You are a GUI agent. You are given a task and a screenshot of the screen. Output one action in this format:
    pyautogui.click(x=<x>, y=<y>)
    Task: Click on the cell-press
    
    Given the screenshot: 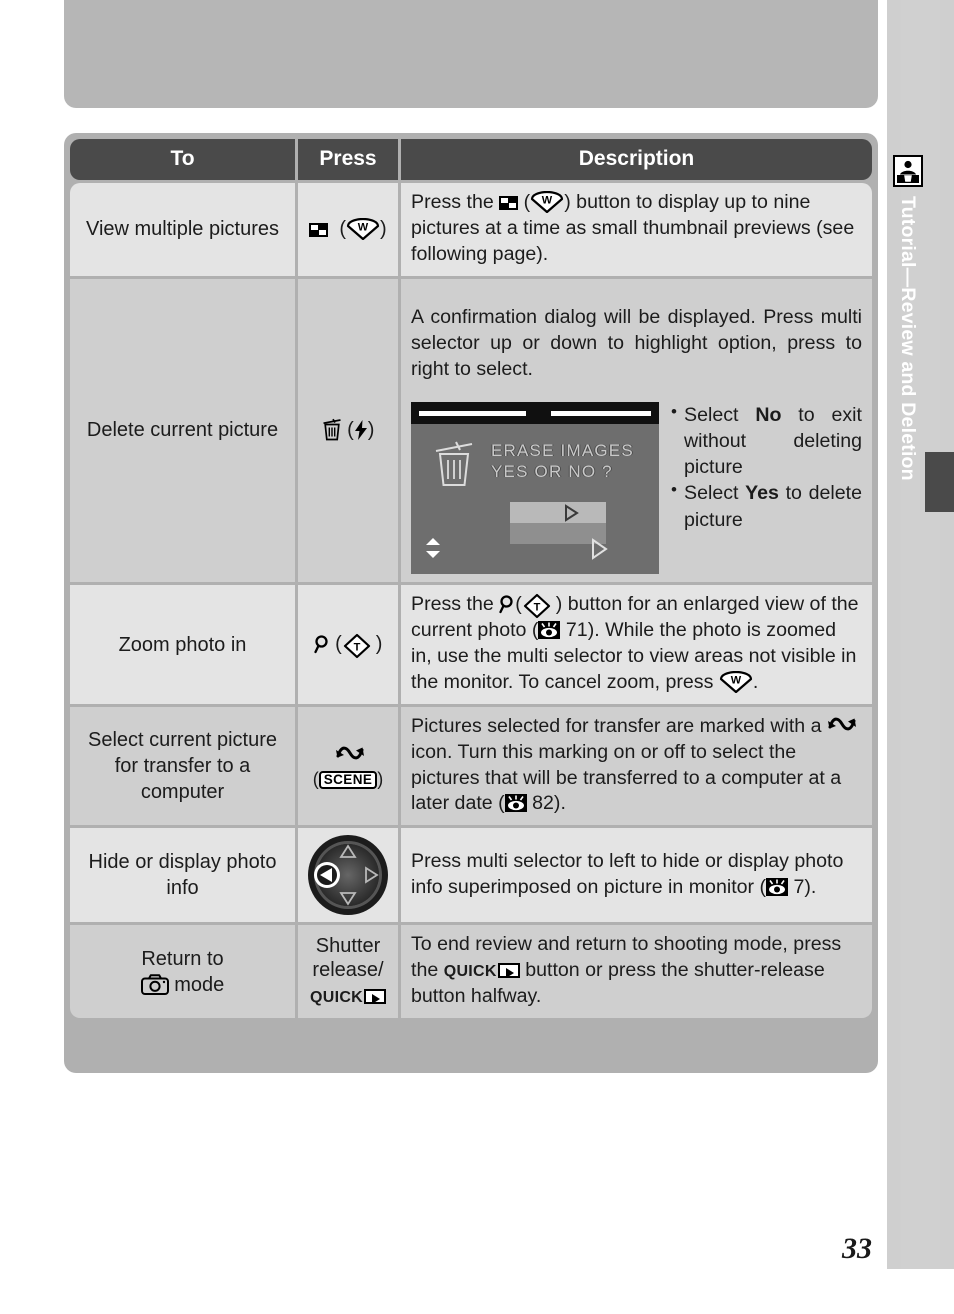 What is the action you would take?
    pyautogui.click(x=348, y=875)
    